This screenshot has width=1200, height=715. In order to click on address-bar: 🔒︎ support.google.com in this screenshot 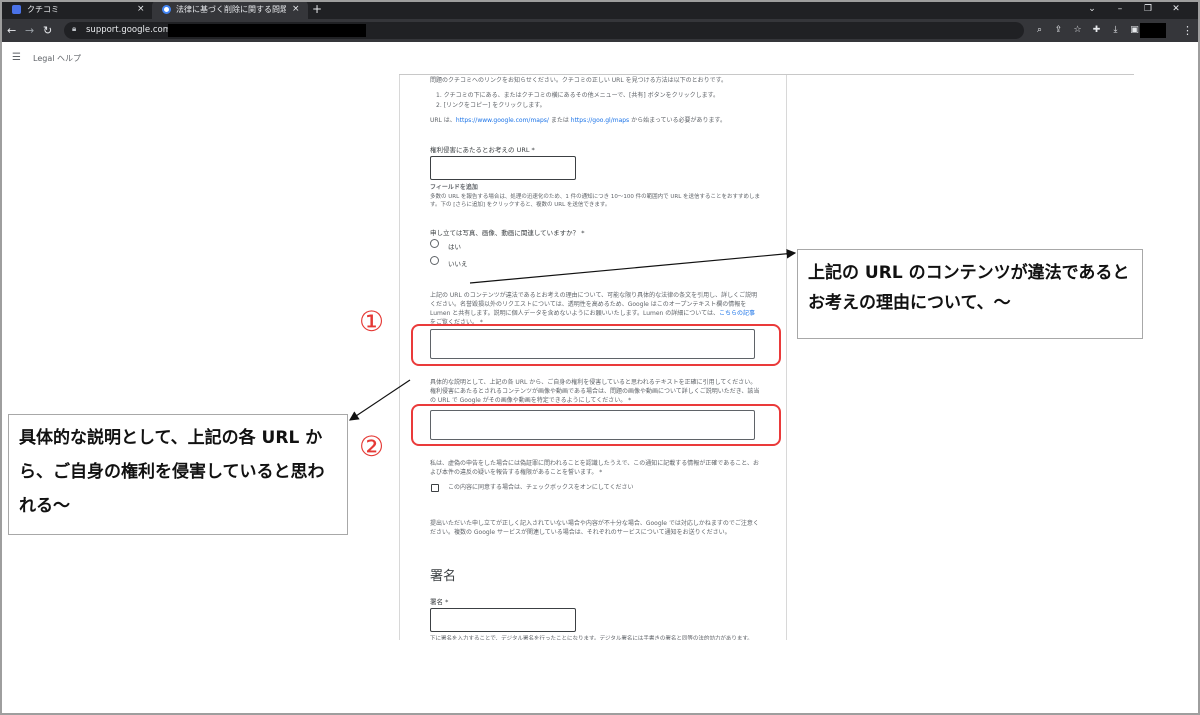, I will do `click(544, 30)`.